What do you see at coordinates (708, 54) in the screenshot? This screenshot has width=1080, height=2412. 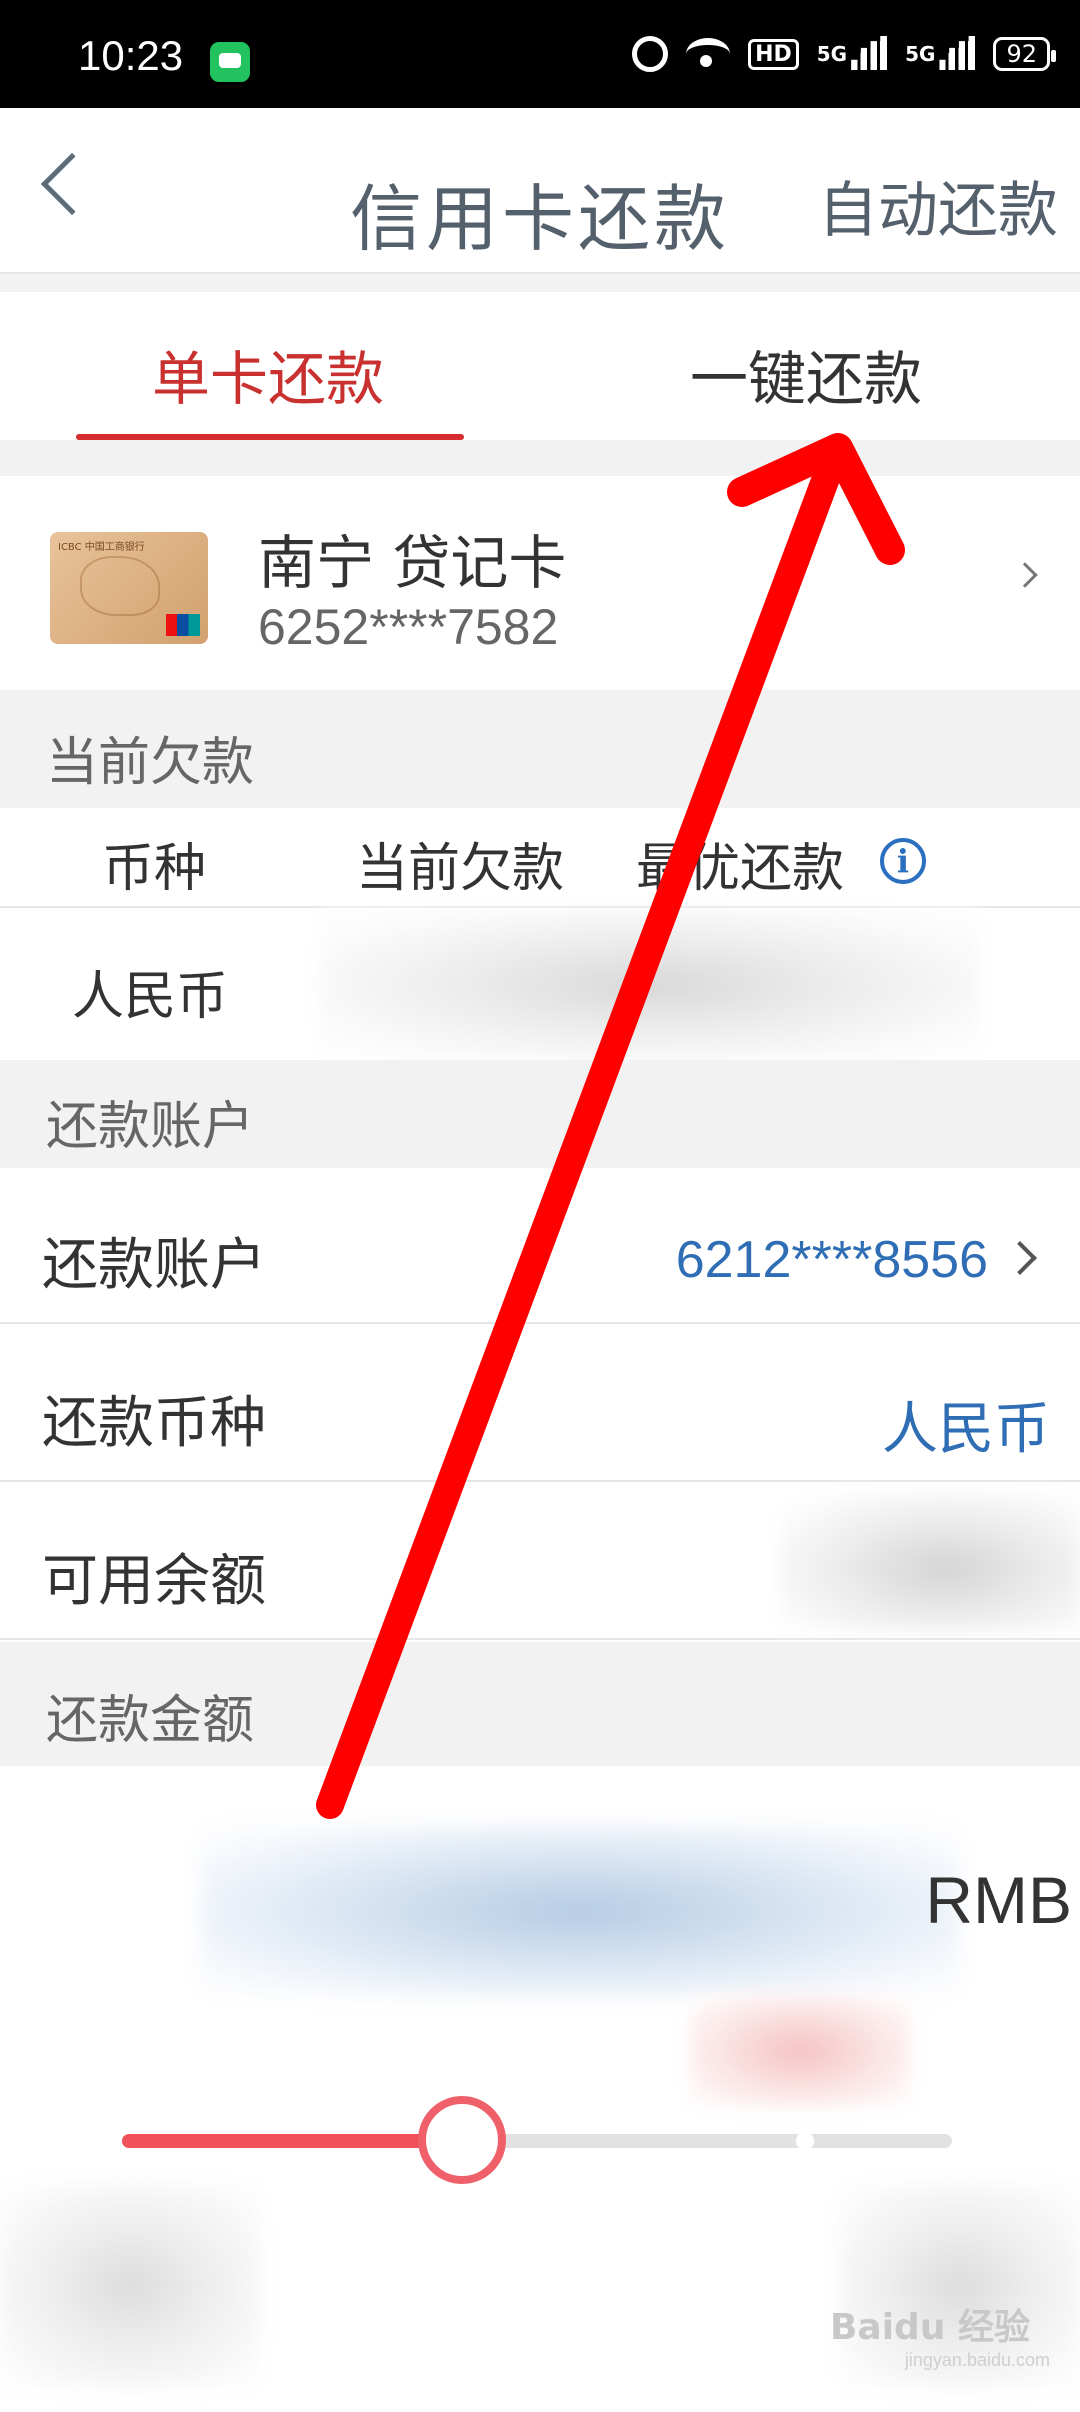 I see `wifi-icon` at bounding box center [708, 54].